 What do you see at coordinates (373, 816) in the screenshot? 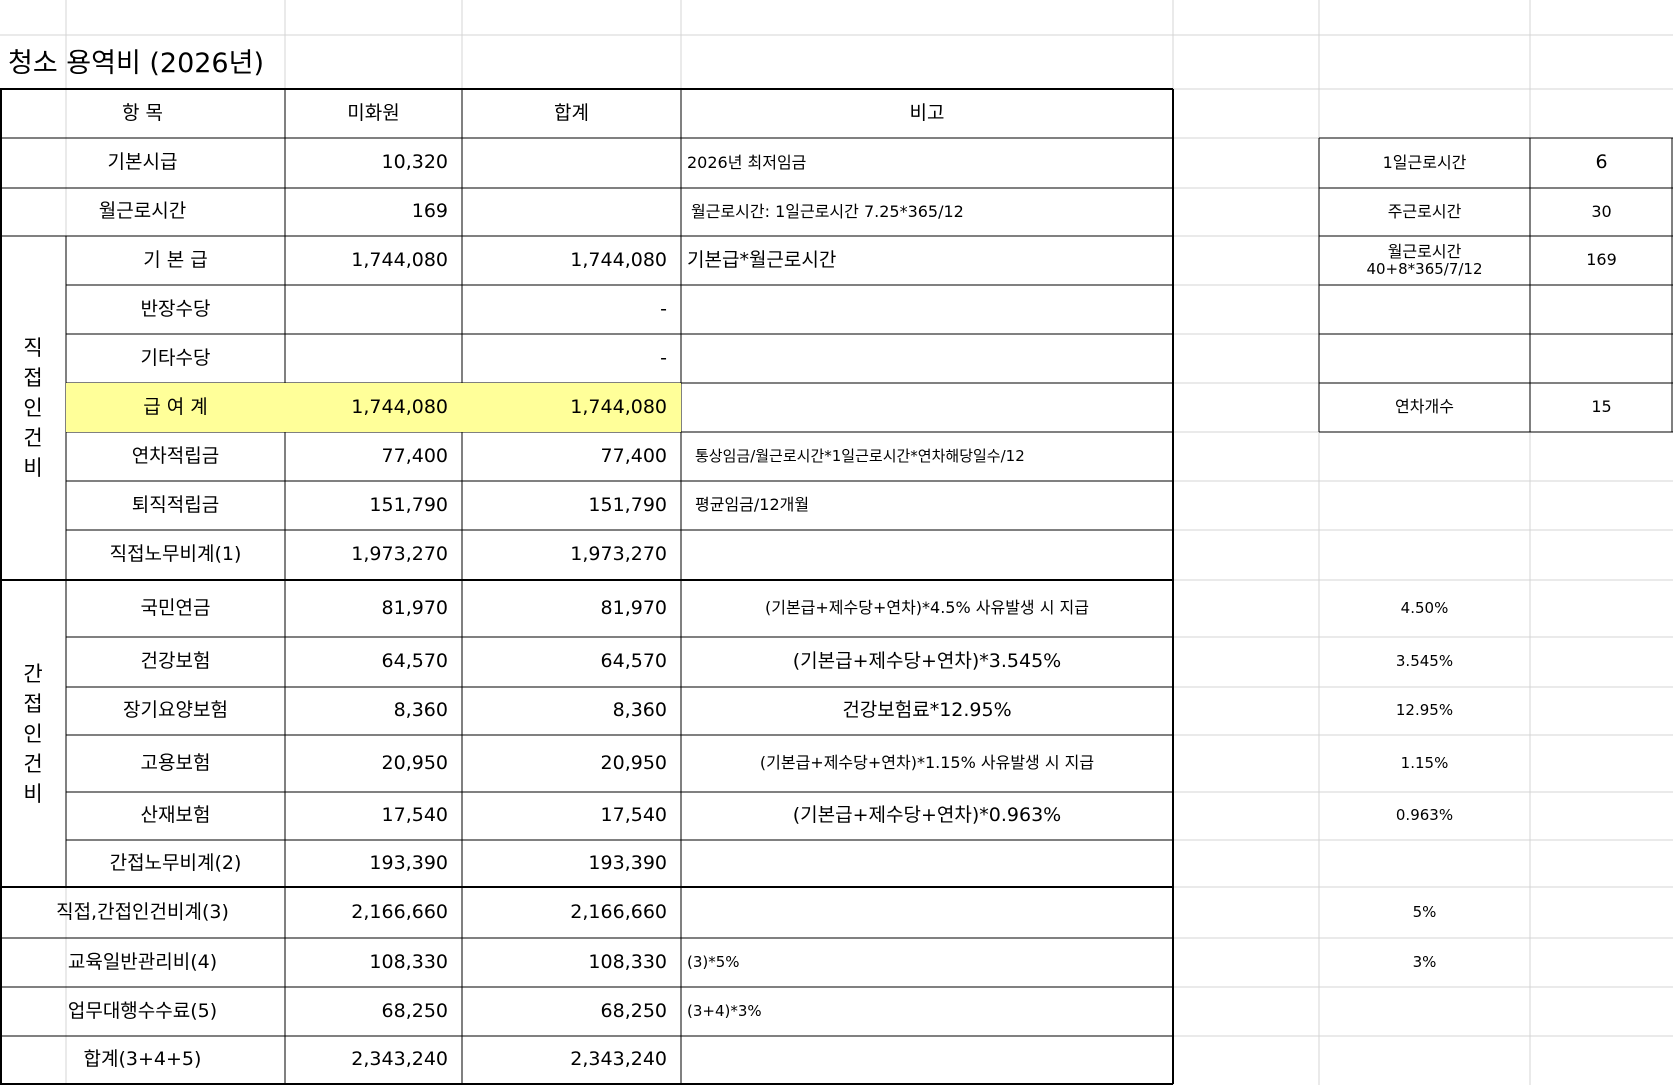
I see `cell-amount-industrial: 17,540` at bounding box center [373, 816].